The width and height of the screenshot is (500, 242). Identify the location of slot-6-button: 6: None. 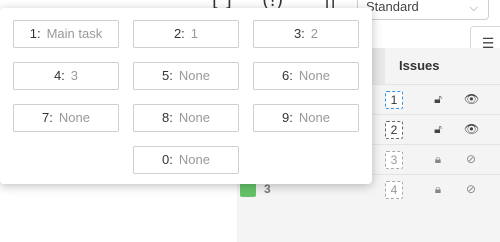
(306, 76).